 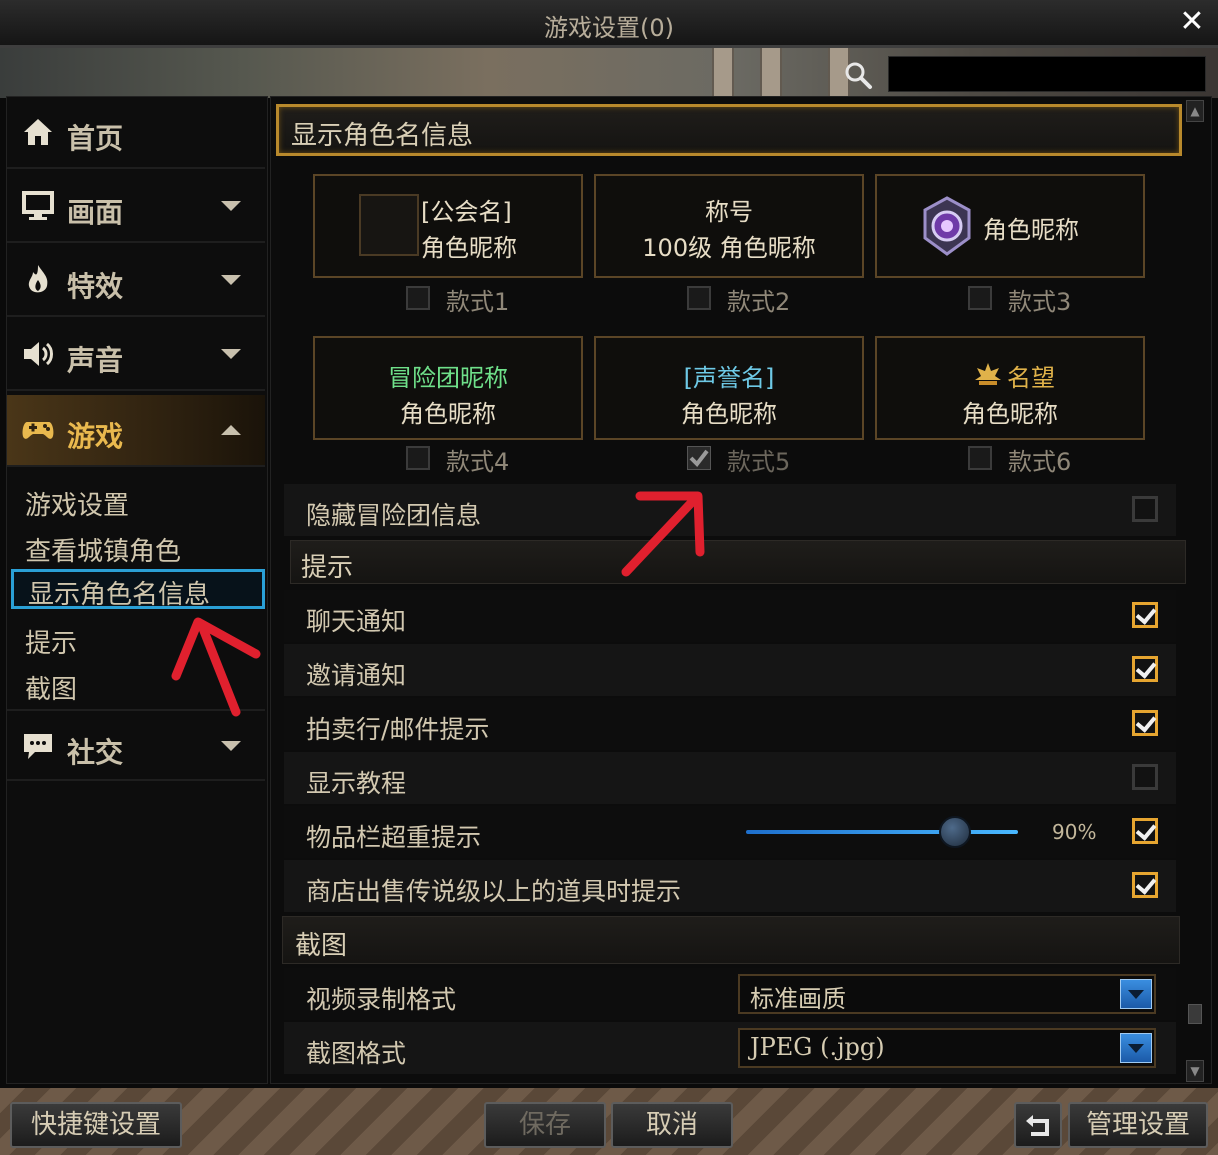 I want to click on home-icon, so click(x=38, y=132).